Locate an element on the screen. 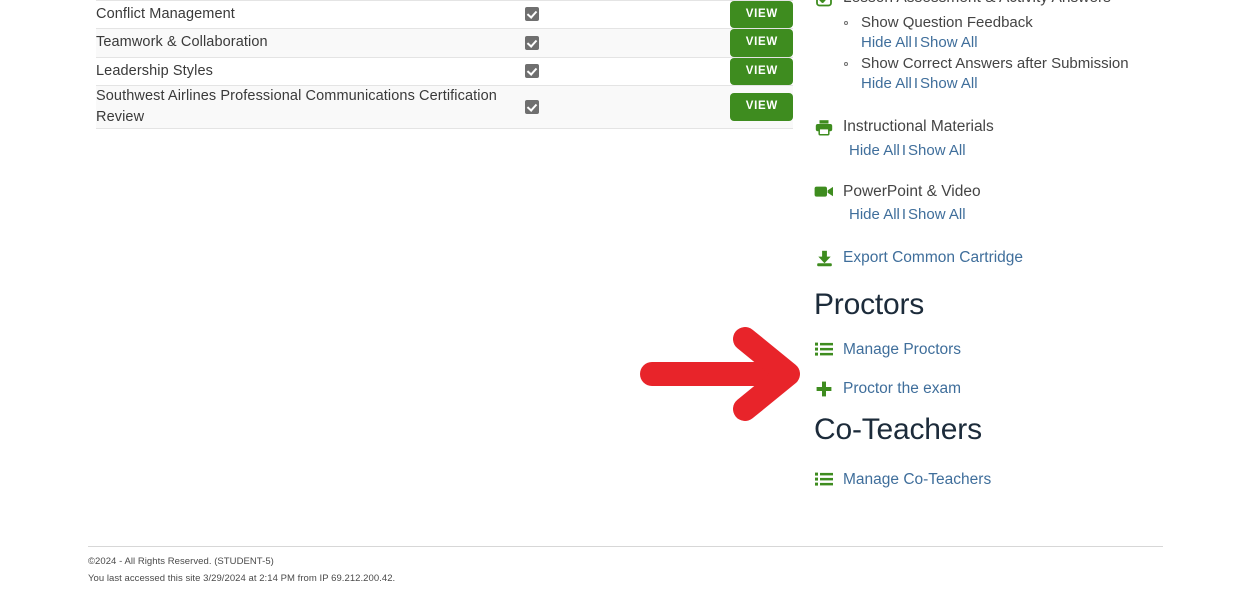  manage-proctors-row: Manage Proctors is located at coordinates (979, 350).